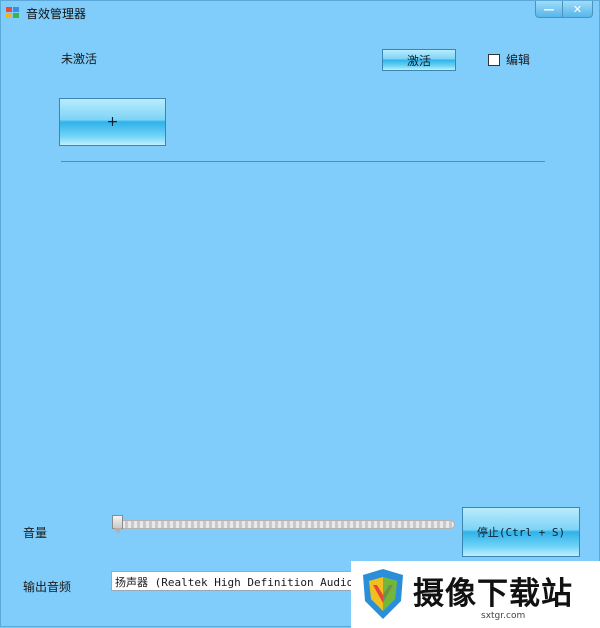  I want to click on stop-button: 停止(Ctrl + S), so click(521, 532).